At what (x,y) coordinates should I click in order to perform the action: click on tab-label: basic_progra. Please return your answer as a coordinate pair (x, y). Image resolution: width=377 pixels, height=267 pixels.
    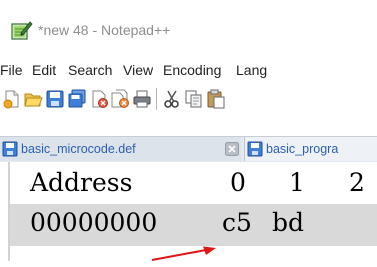
    Looking at the image, I should click on (302, 149).